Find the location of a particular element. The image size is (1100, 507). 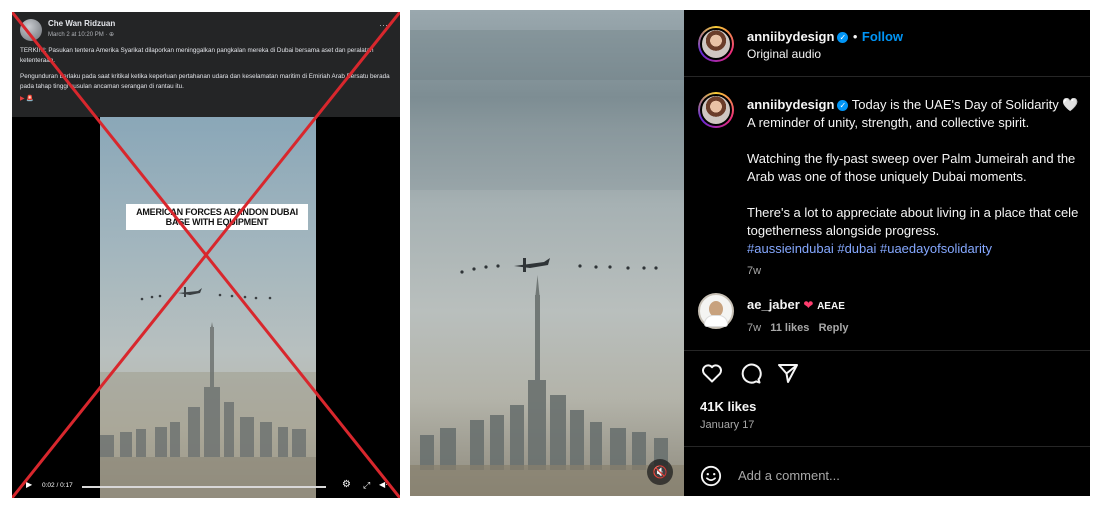

heart-emoji-icon: ❤ is located at coordinates (808, 305).